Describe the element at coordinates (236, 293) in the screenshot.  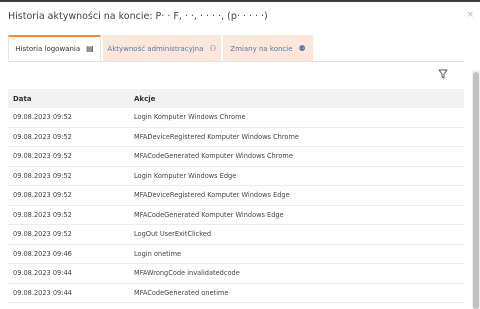
I see `table-row: 09.08.2023 09:44 MFACodeGenerated onetime` at that location.